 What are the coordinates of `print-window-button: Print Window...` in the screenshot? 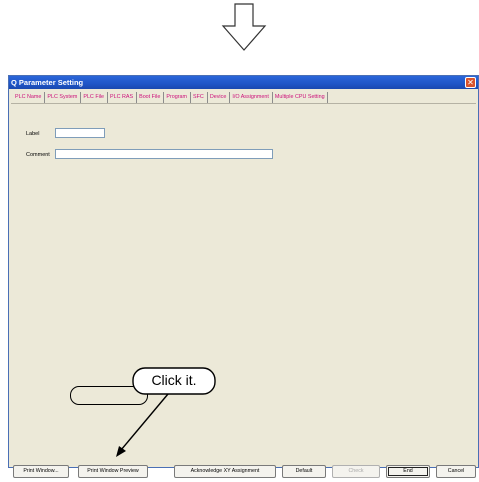 It's located at (41, 471).